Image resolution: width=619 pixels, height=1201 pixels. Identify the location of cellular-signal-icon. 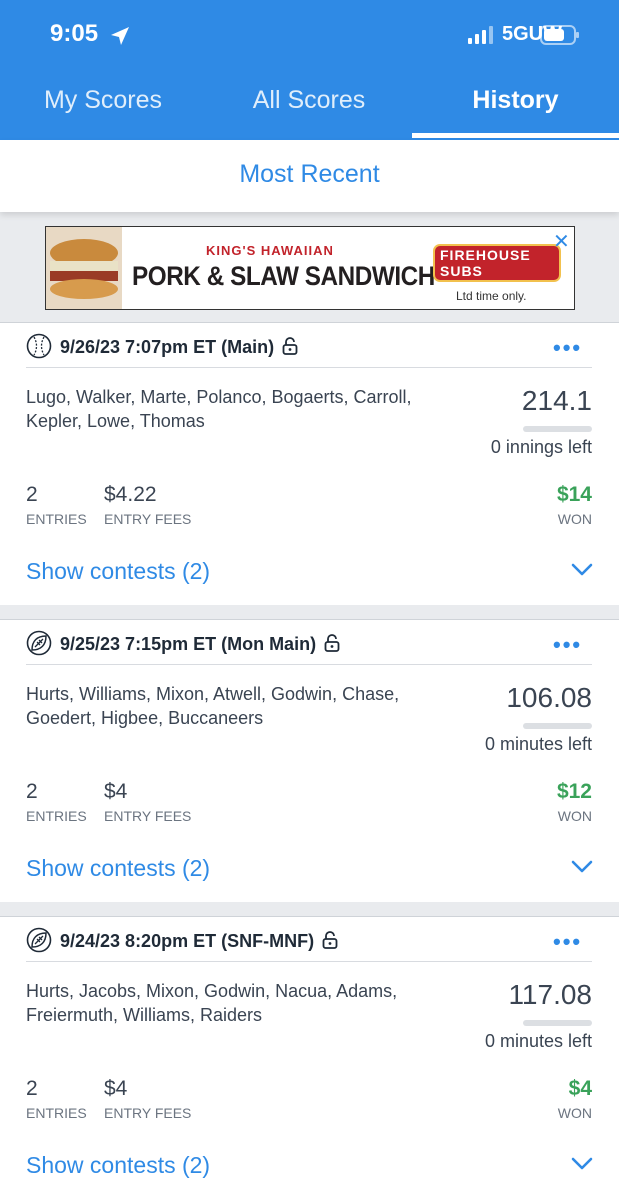
(480, 35).